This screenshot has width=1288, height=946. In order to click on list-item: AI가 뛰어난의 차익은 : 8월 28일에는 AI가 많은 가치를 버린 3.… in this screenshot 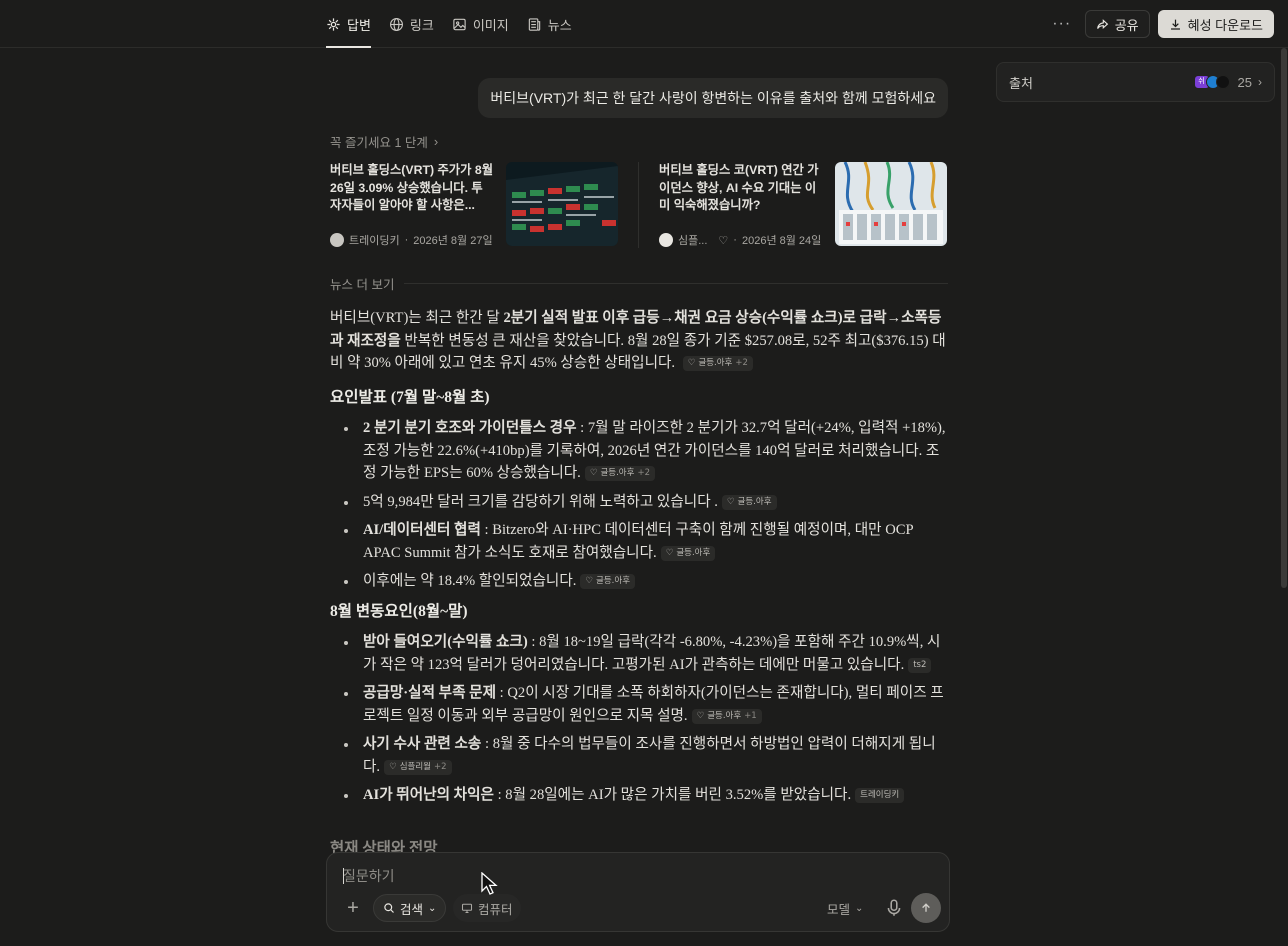, I will do `click(639, 795)`.